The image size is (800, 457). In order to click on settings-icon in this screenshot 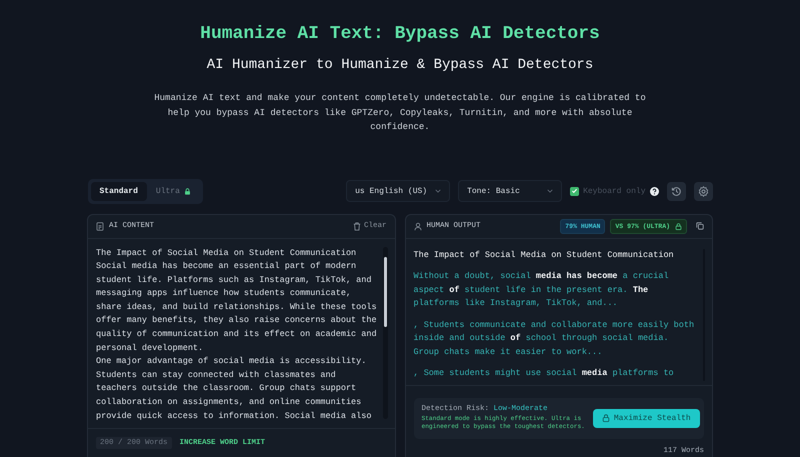, I will do `click(703, 191)`.